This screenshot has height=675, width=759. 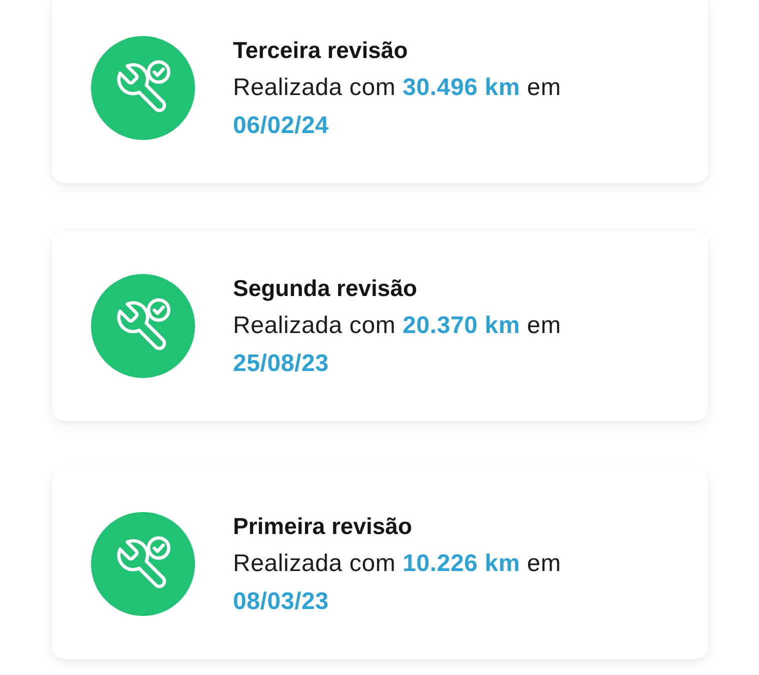 I want to click on revision-title: Segunda revisão, so click(x=325, y=288).